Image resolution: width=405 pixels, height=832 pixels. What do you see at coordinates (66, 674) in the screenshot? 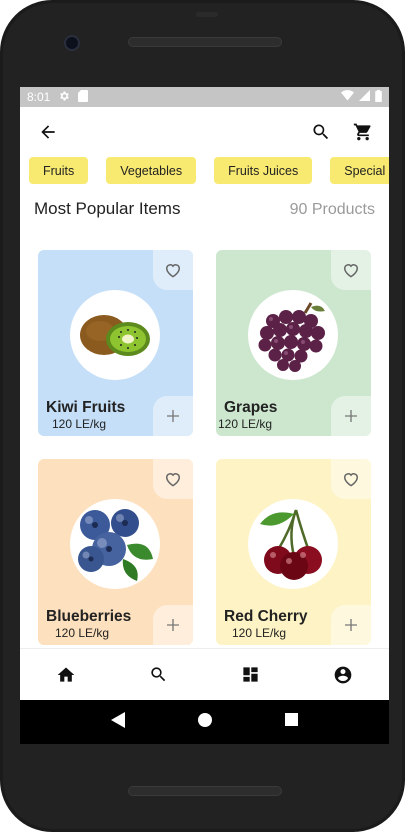
I see `home-icon` at bounding box center [66, 674].